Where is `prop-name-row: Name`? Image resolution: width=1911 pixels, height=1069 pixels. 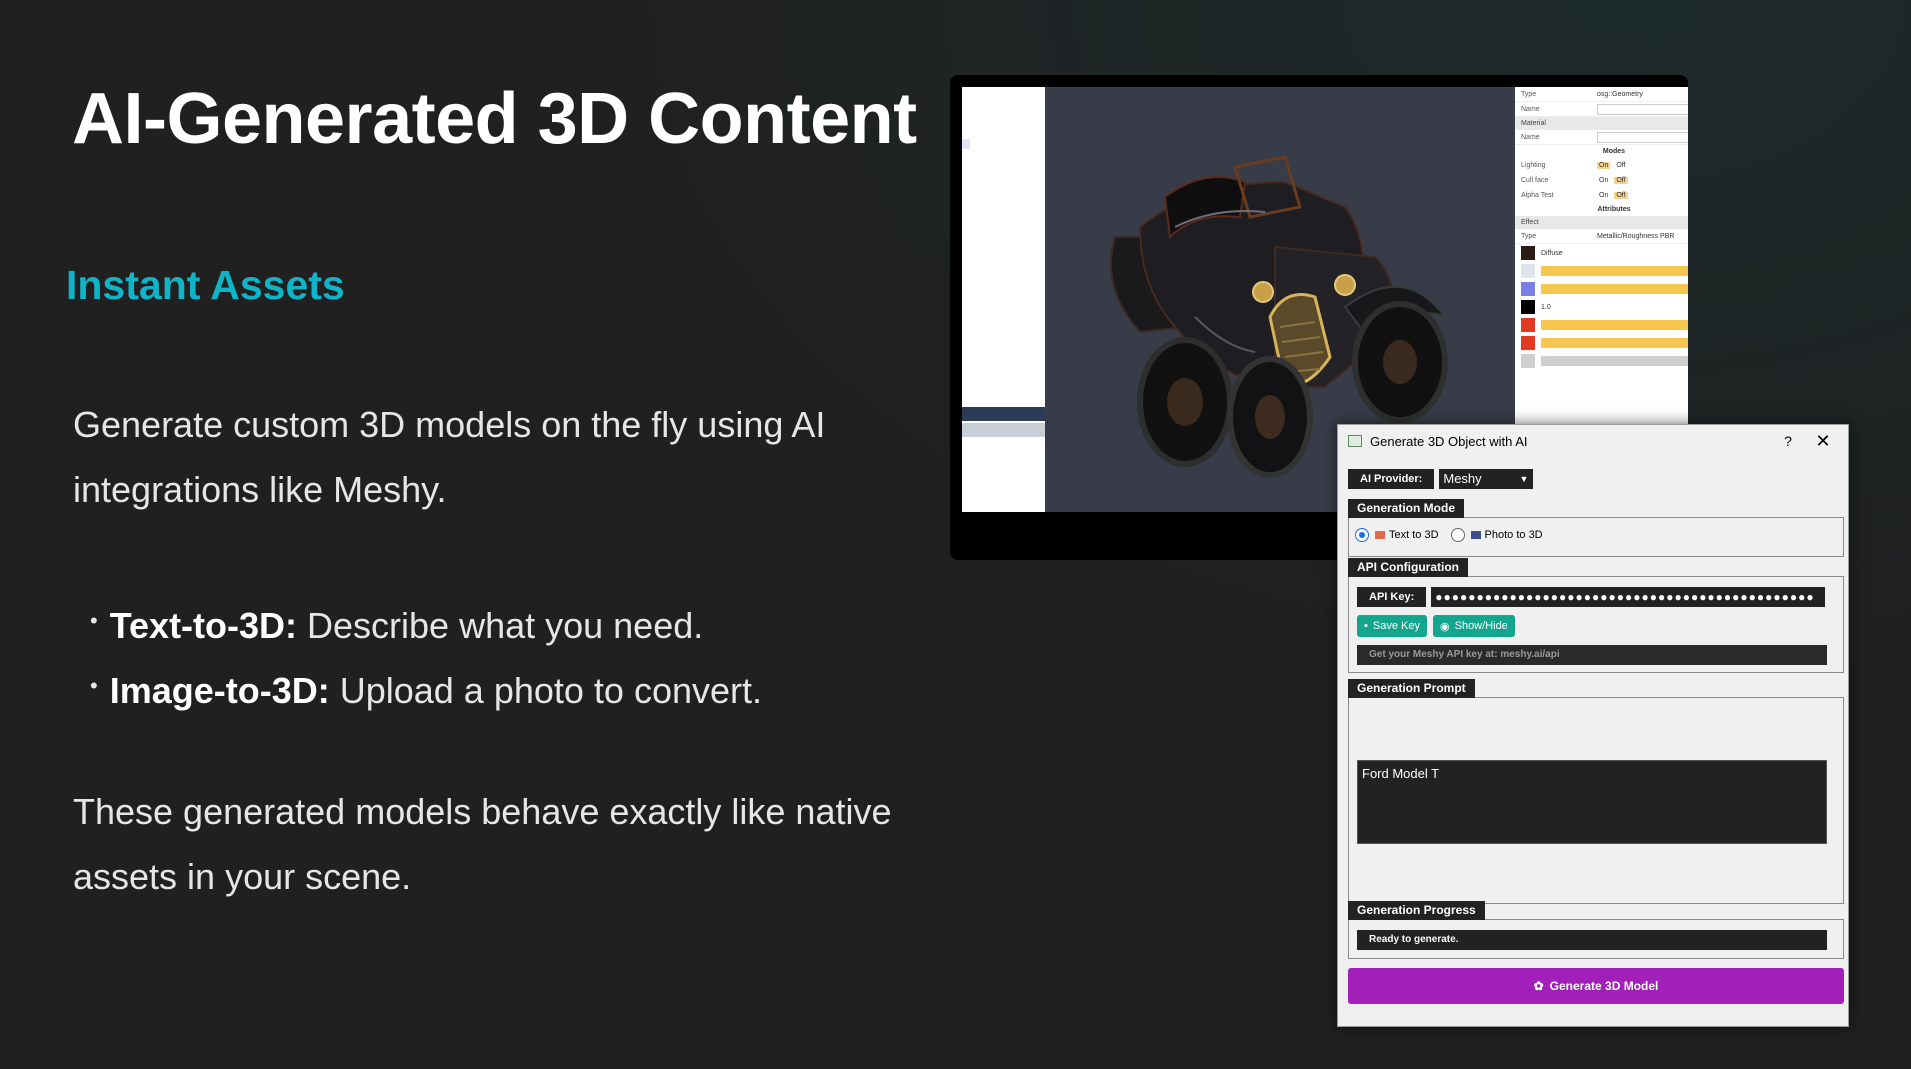
prop-name-row: Name is located at coordinates (1601, 109).